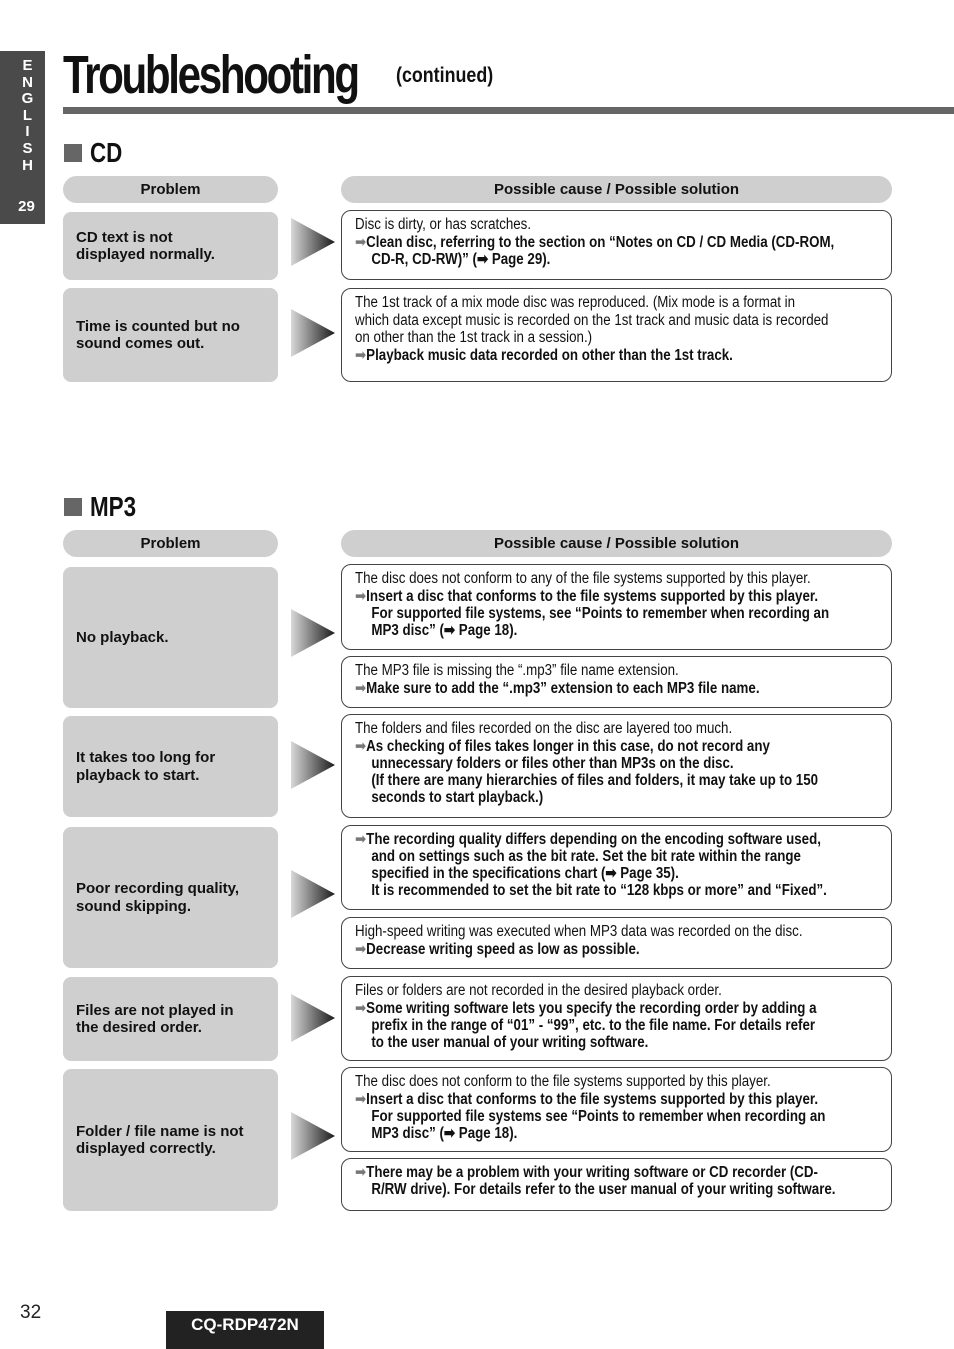 The width and height of the screenshot is (954, 1349). I want to click on problem-box: Poor recording quality, sound skipping., so click(170, 897).